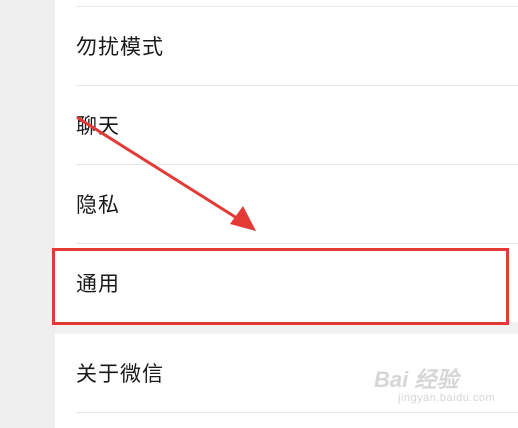 The width and height of the screenshot is (518, 428). What do you see at coordinates (416, 379) in the screenshot?
I see `watermark-logo: Bai 经验` at bounding box center [416, 379].